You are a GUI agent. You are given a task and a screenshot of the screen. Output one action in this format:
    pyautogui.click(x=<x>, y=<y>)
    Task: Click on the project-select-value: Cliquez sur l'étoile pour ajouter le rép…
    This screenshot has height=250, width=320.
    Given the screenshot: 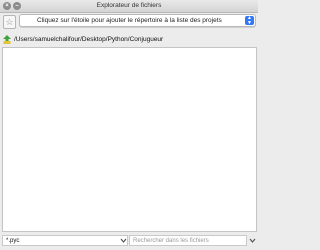 What is the action you would take?
    pyautogui.click(x=129, y=20)
    